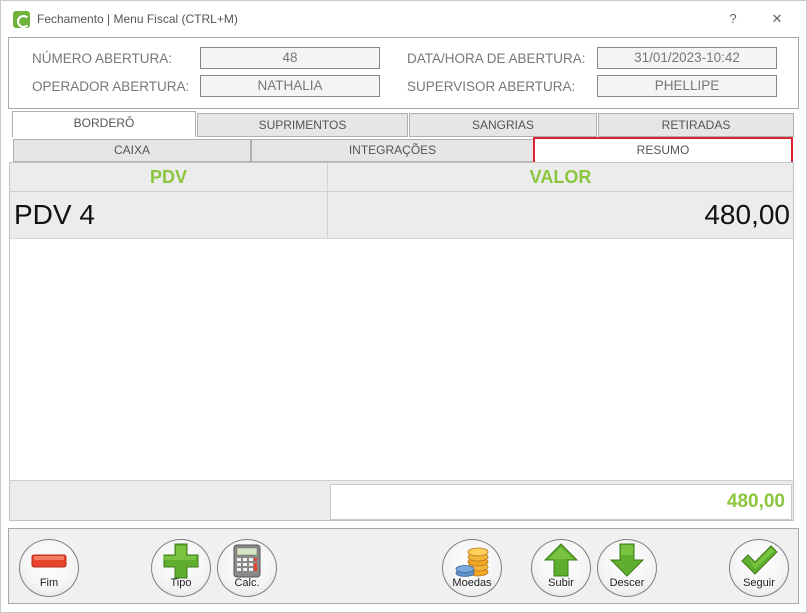 The height and width of the screenshot is (613, 807). Describe the element at coordinates (104, 124) in the screenshot. I see `tab-bordero: BORDERÔ` at that location.